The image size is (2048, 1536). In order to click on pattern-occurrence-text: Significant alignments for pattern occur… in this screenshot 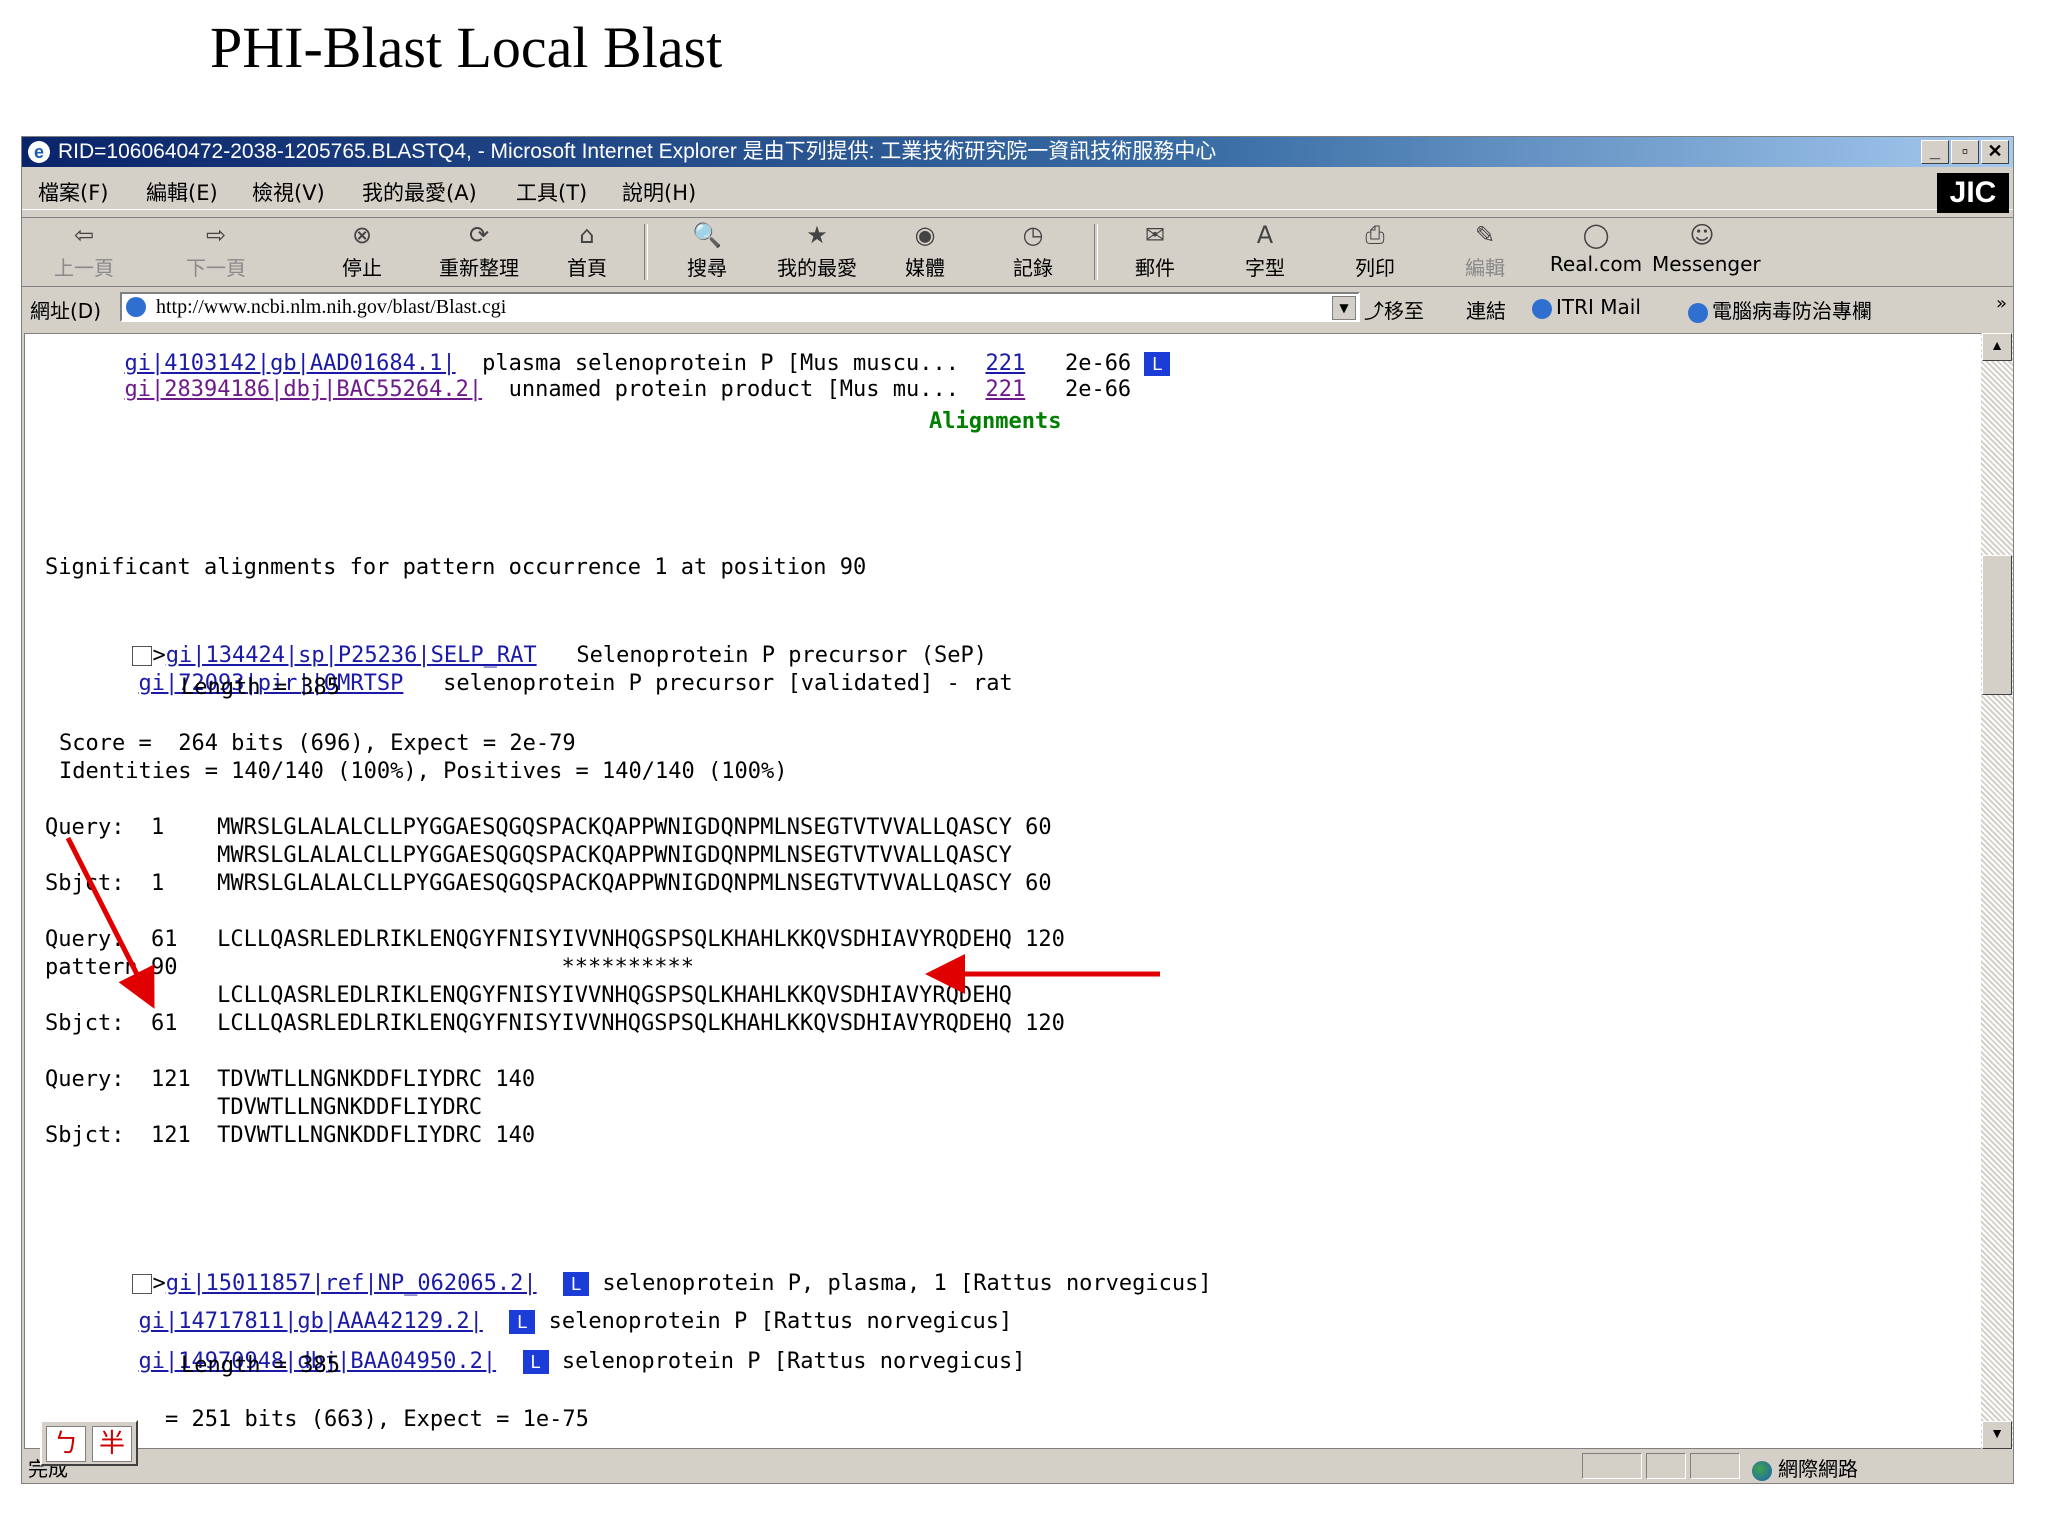, I will do `click(456, 567)`.